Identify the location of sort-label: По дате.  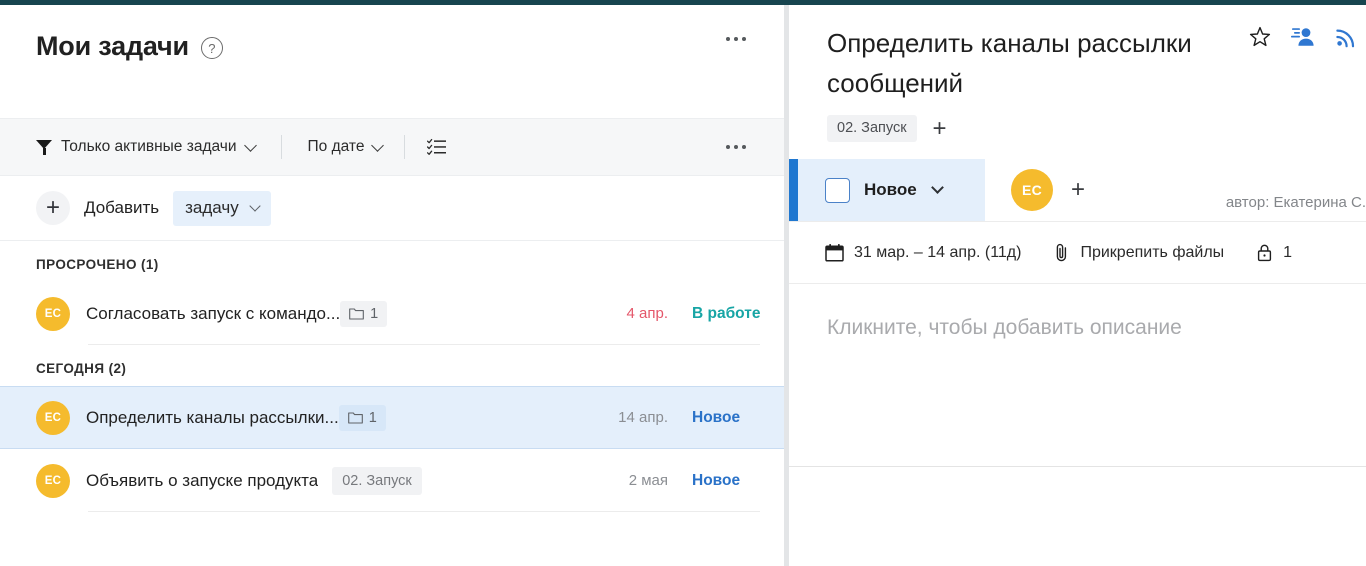
(336, 146).